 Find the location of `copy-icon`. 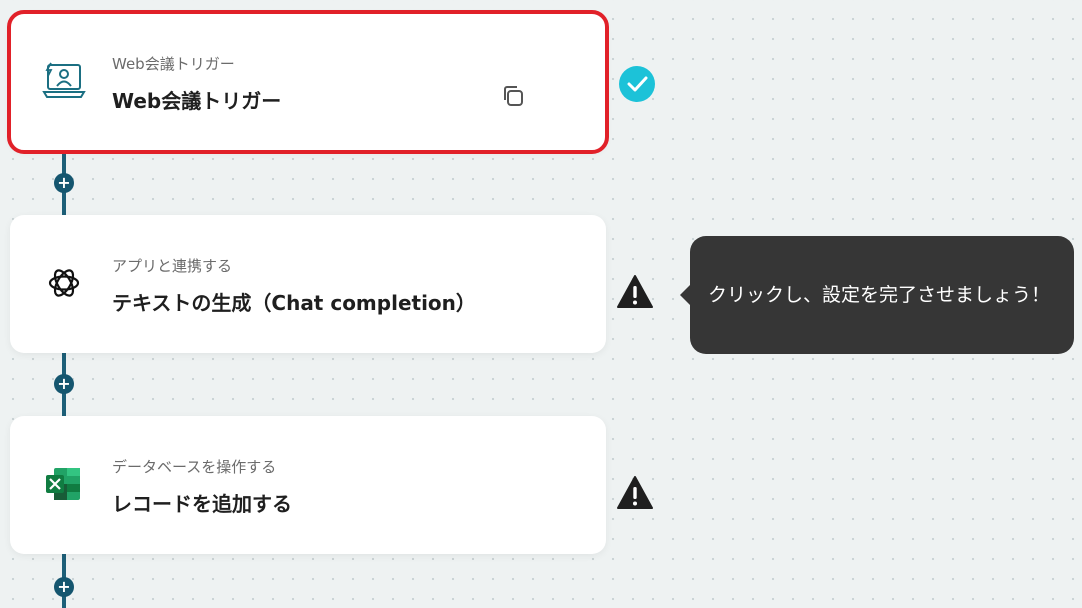

copy-icon is located at coordinates (513, 96).